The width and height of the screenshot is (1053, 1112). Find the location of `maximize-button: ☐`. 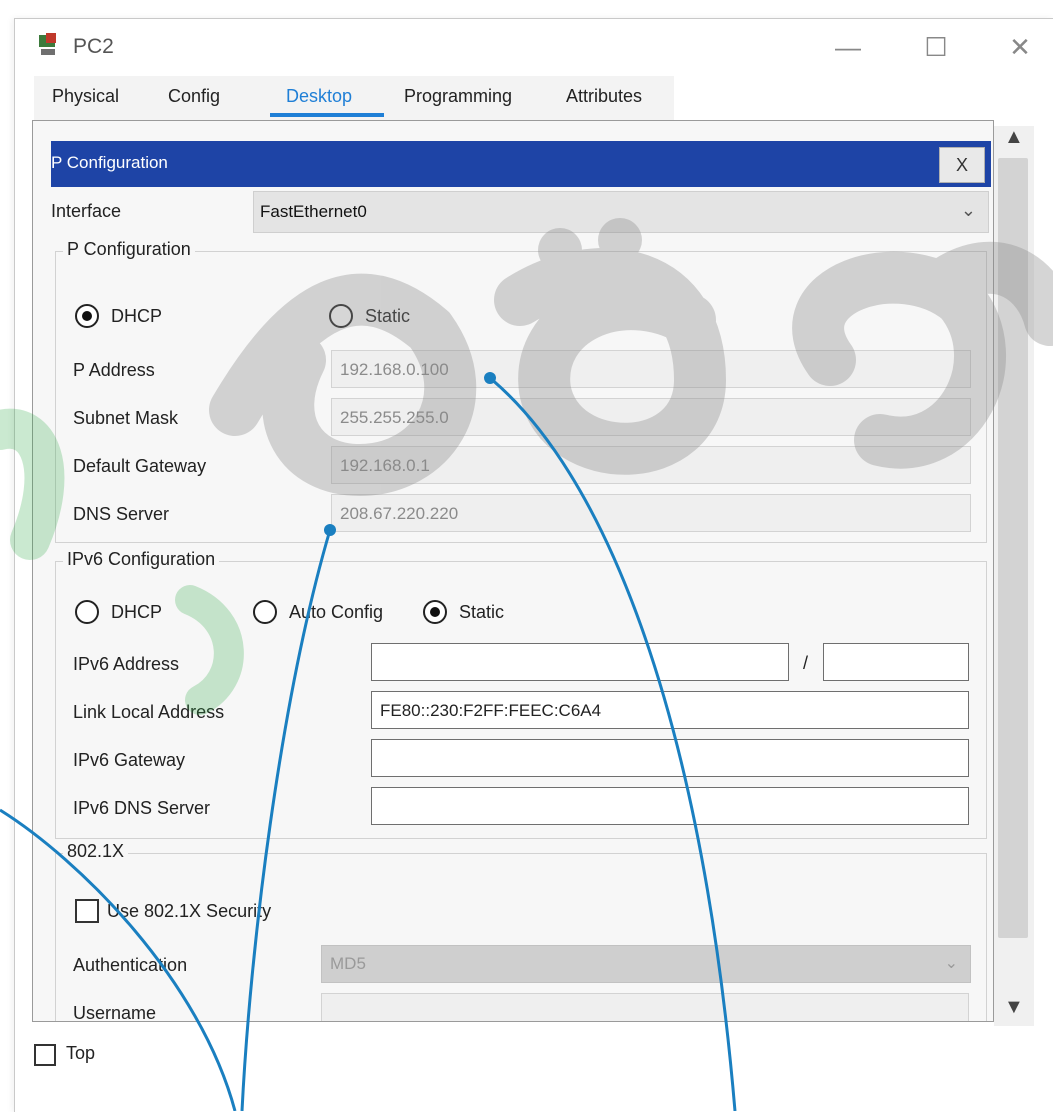

maximize-button: ☐ is located at coordinates (936, 47).